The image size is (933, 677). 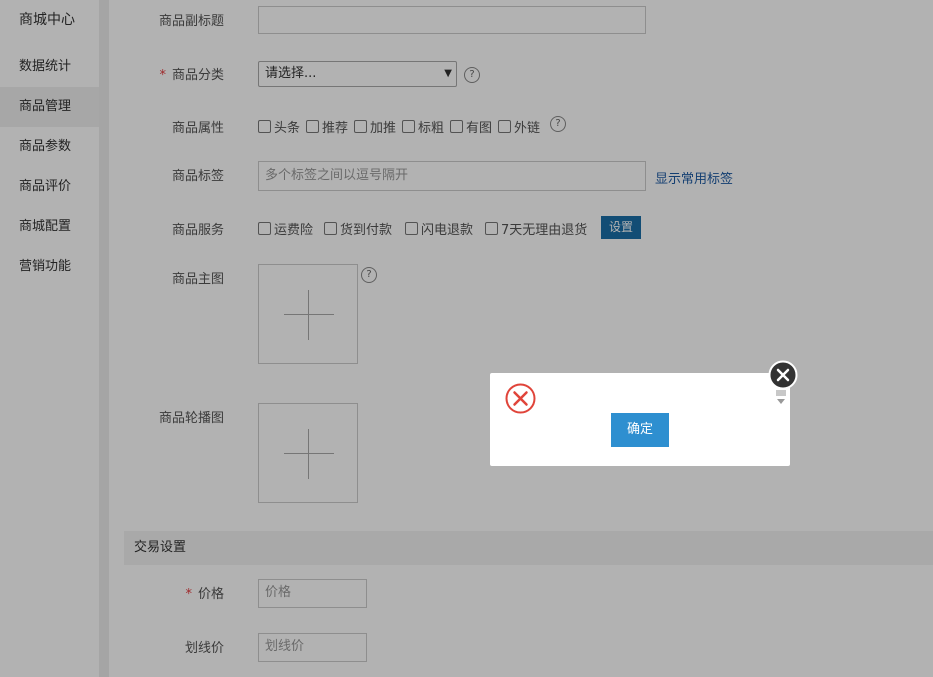 I want to click on dialog-scrollbar, so click(x=781, y=400).